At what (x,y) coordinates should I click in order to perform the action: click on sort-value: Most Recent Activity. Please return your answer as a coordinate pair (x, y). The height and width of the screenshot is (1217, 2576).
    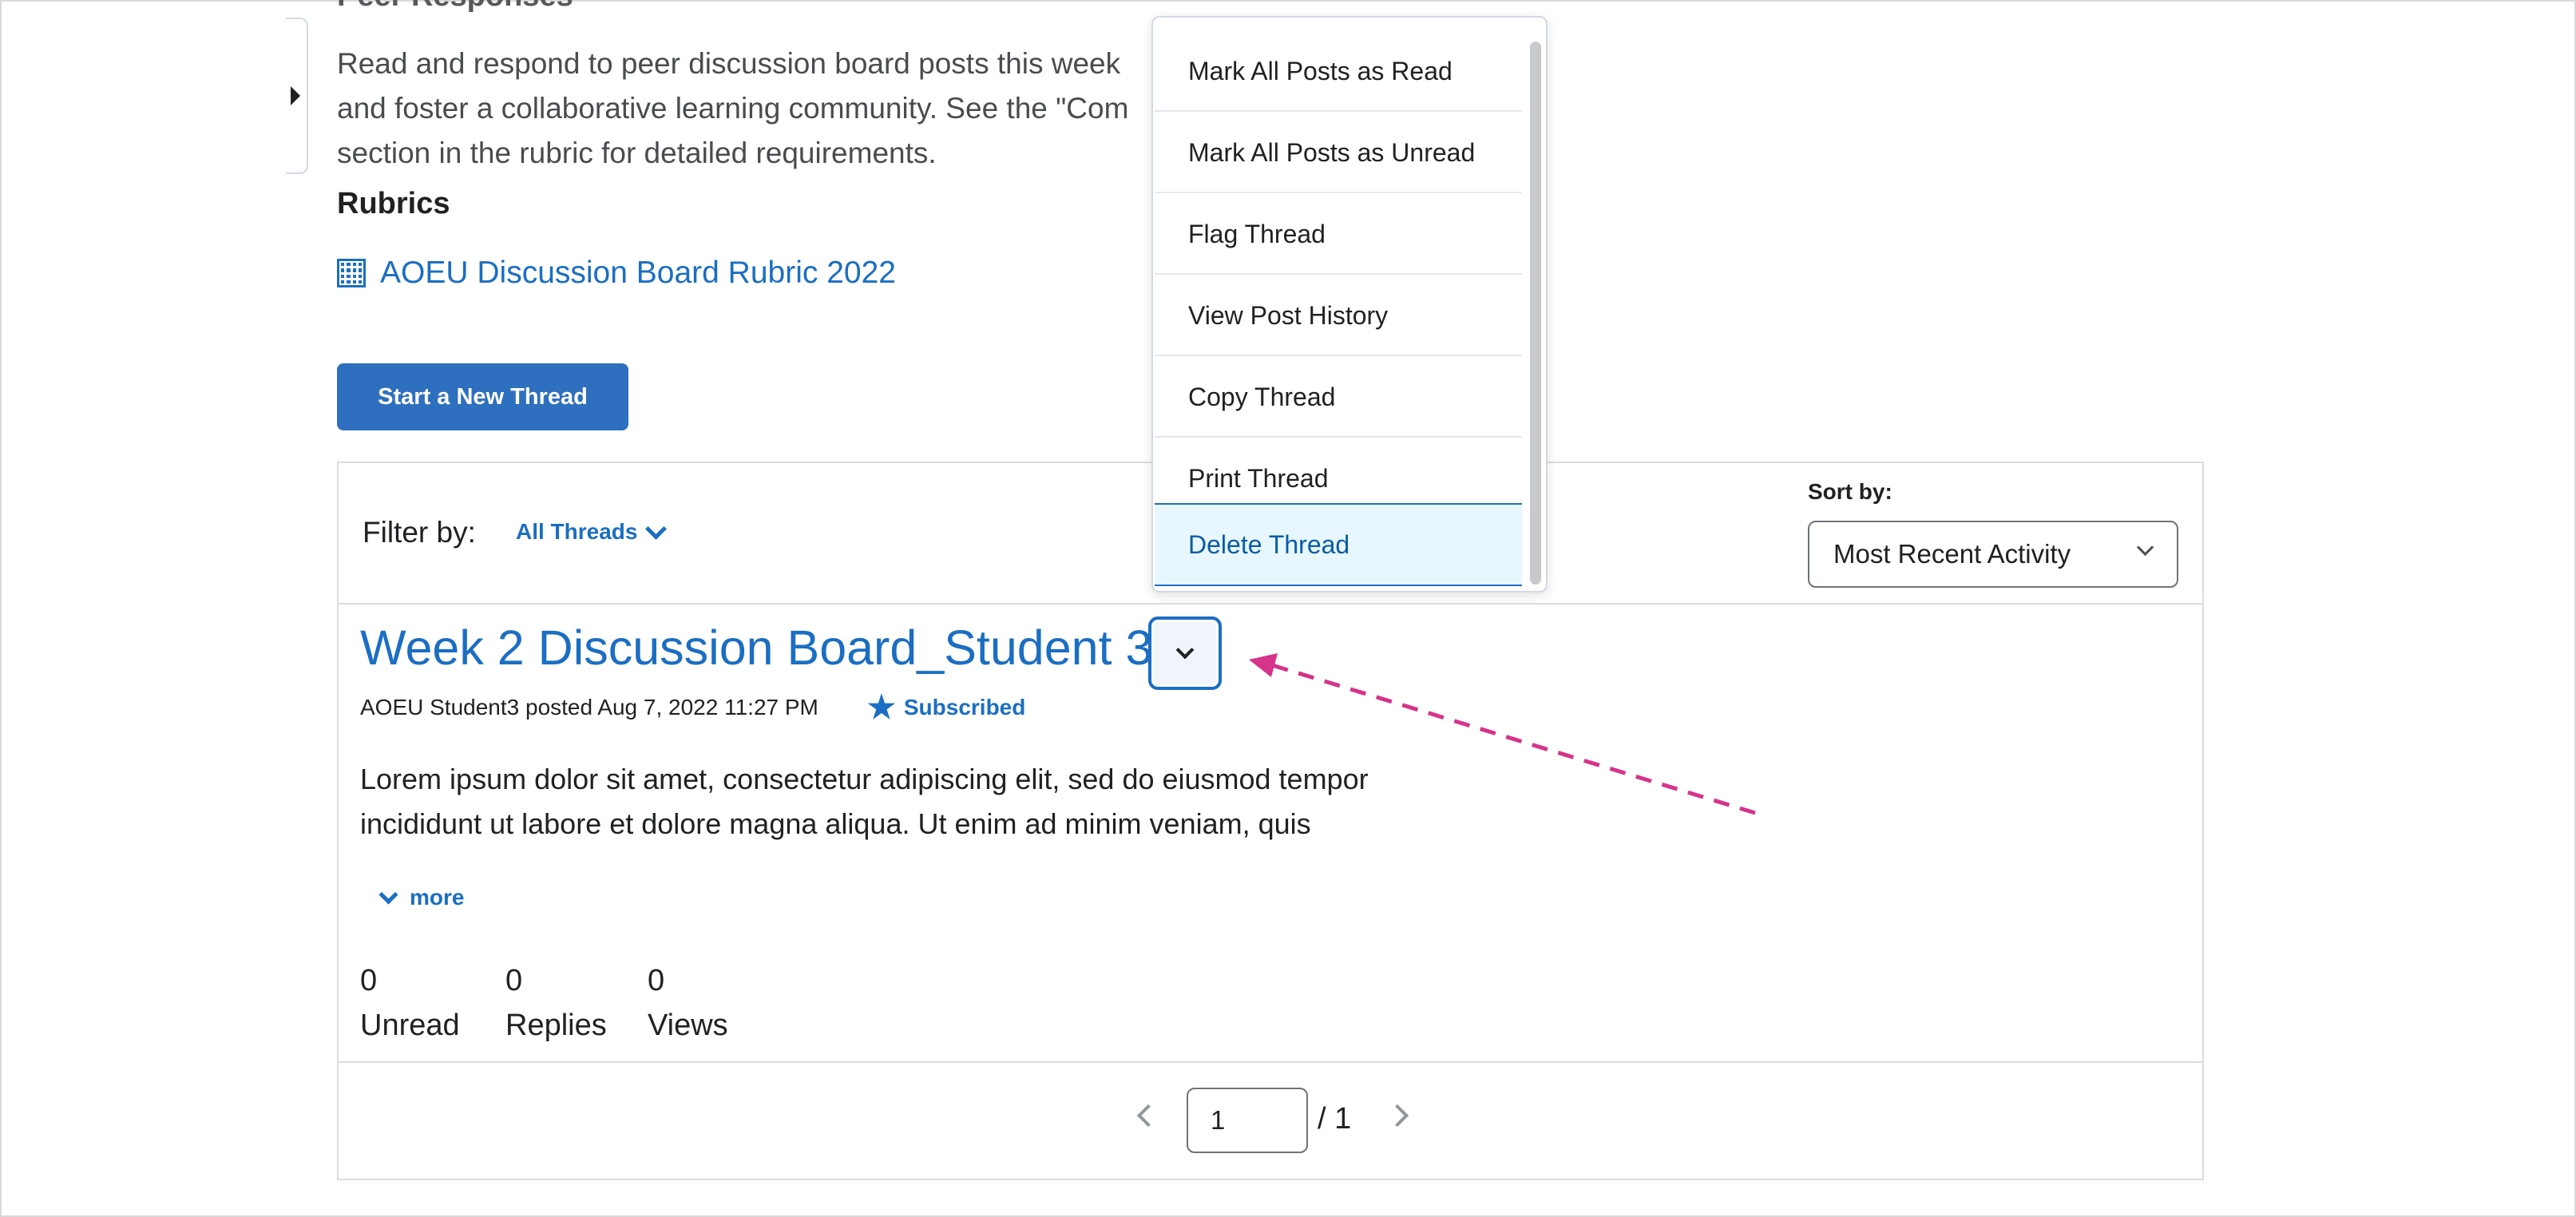
    Looking at the image, I should click on (1952, 554).